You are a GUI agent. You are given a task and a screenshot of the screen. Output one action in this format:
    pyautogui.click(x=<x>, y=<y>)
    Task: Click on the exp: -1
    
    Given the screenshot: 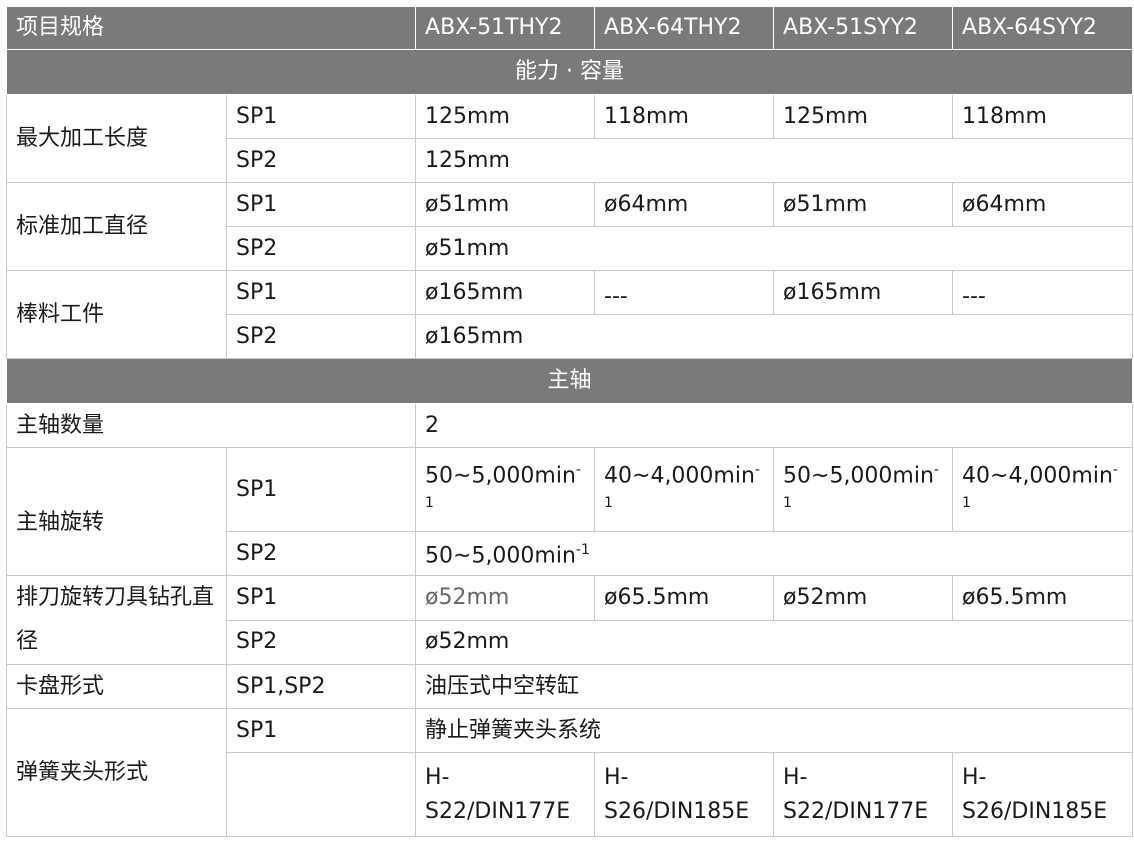 What is the action you would take?
    pyautogui.click(x=582, y=550)
    